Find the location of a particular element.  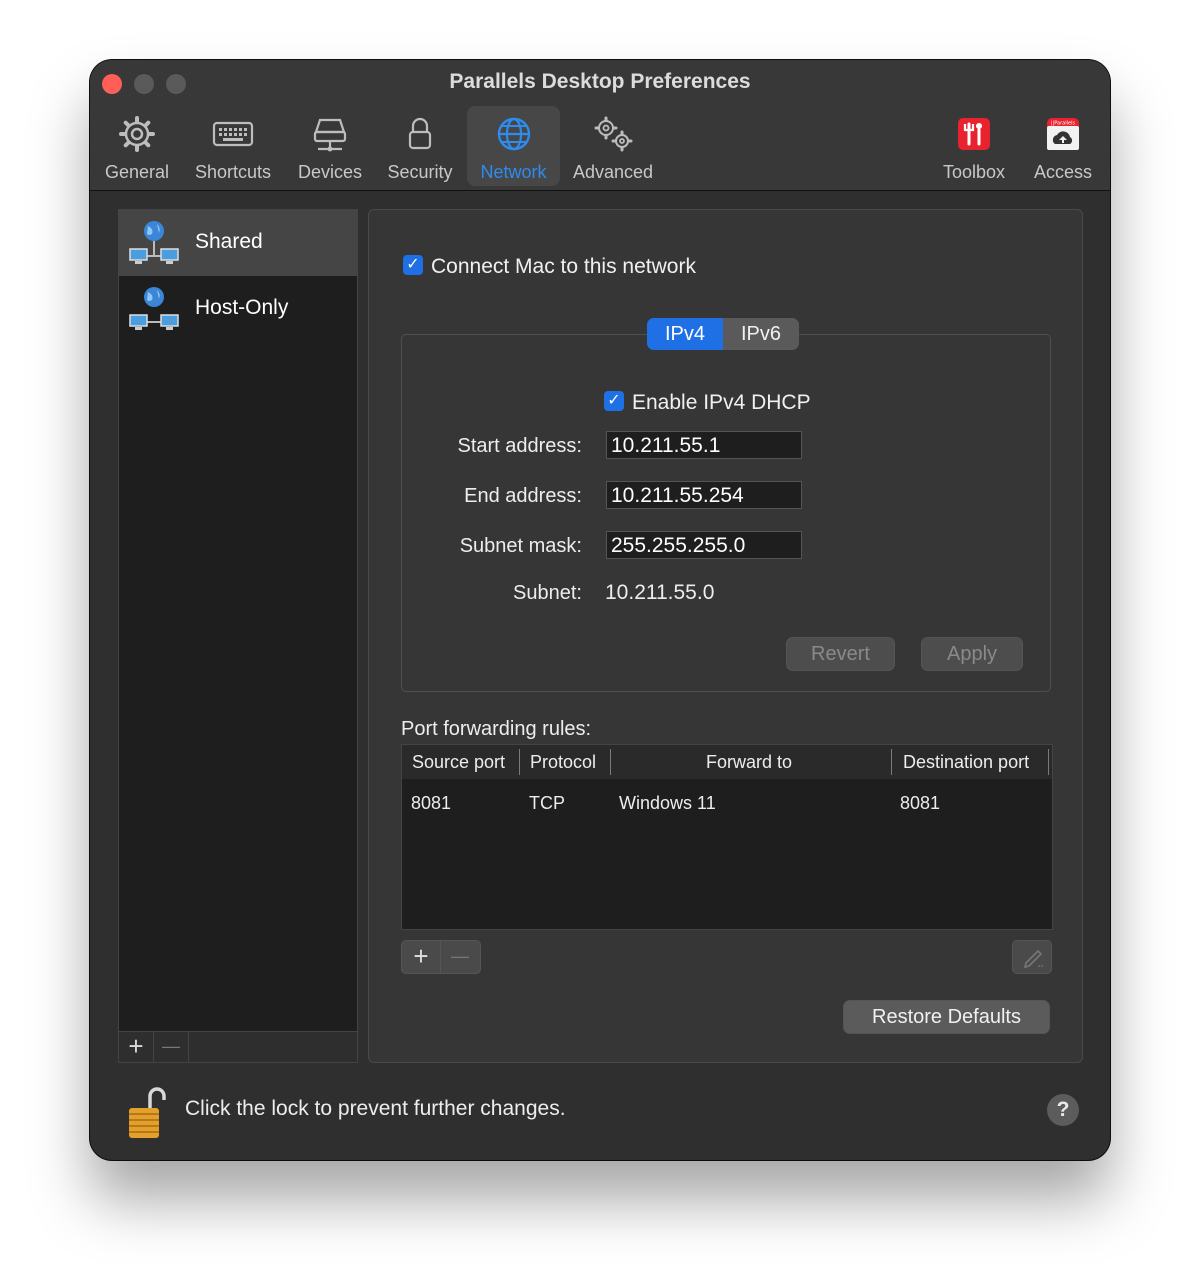

tab-access-label: Access is located at coordinates (1063, 172).